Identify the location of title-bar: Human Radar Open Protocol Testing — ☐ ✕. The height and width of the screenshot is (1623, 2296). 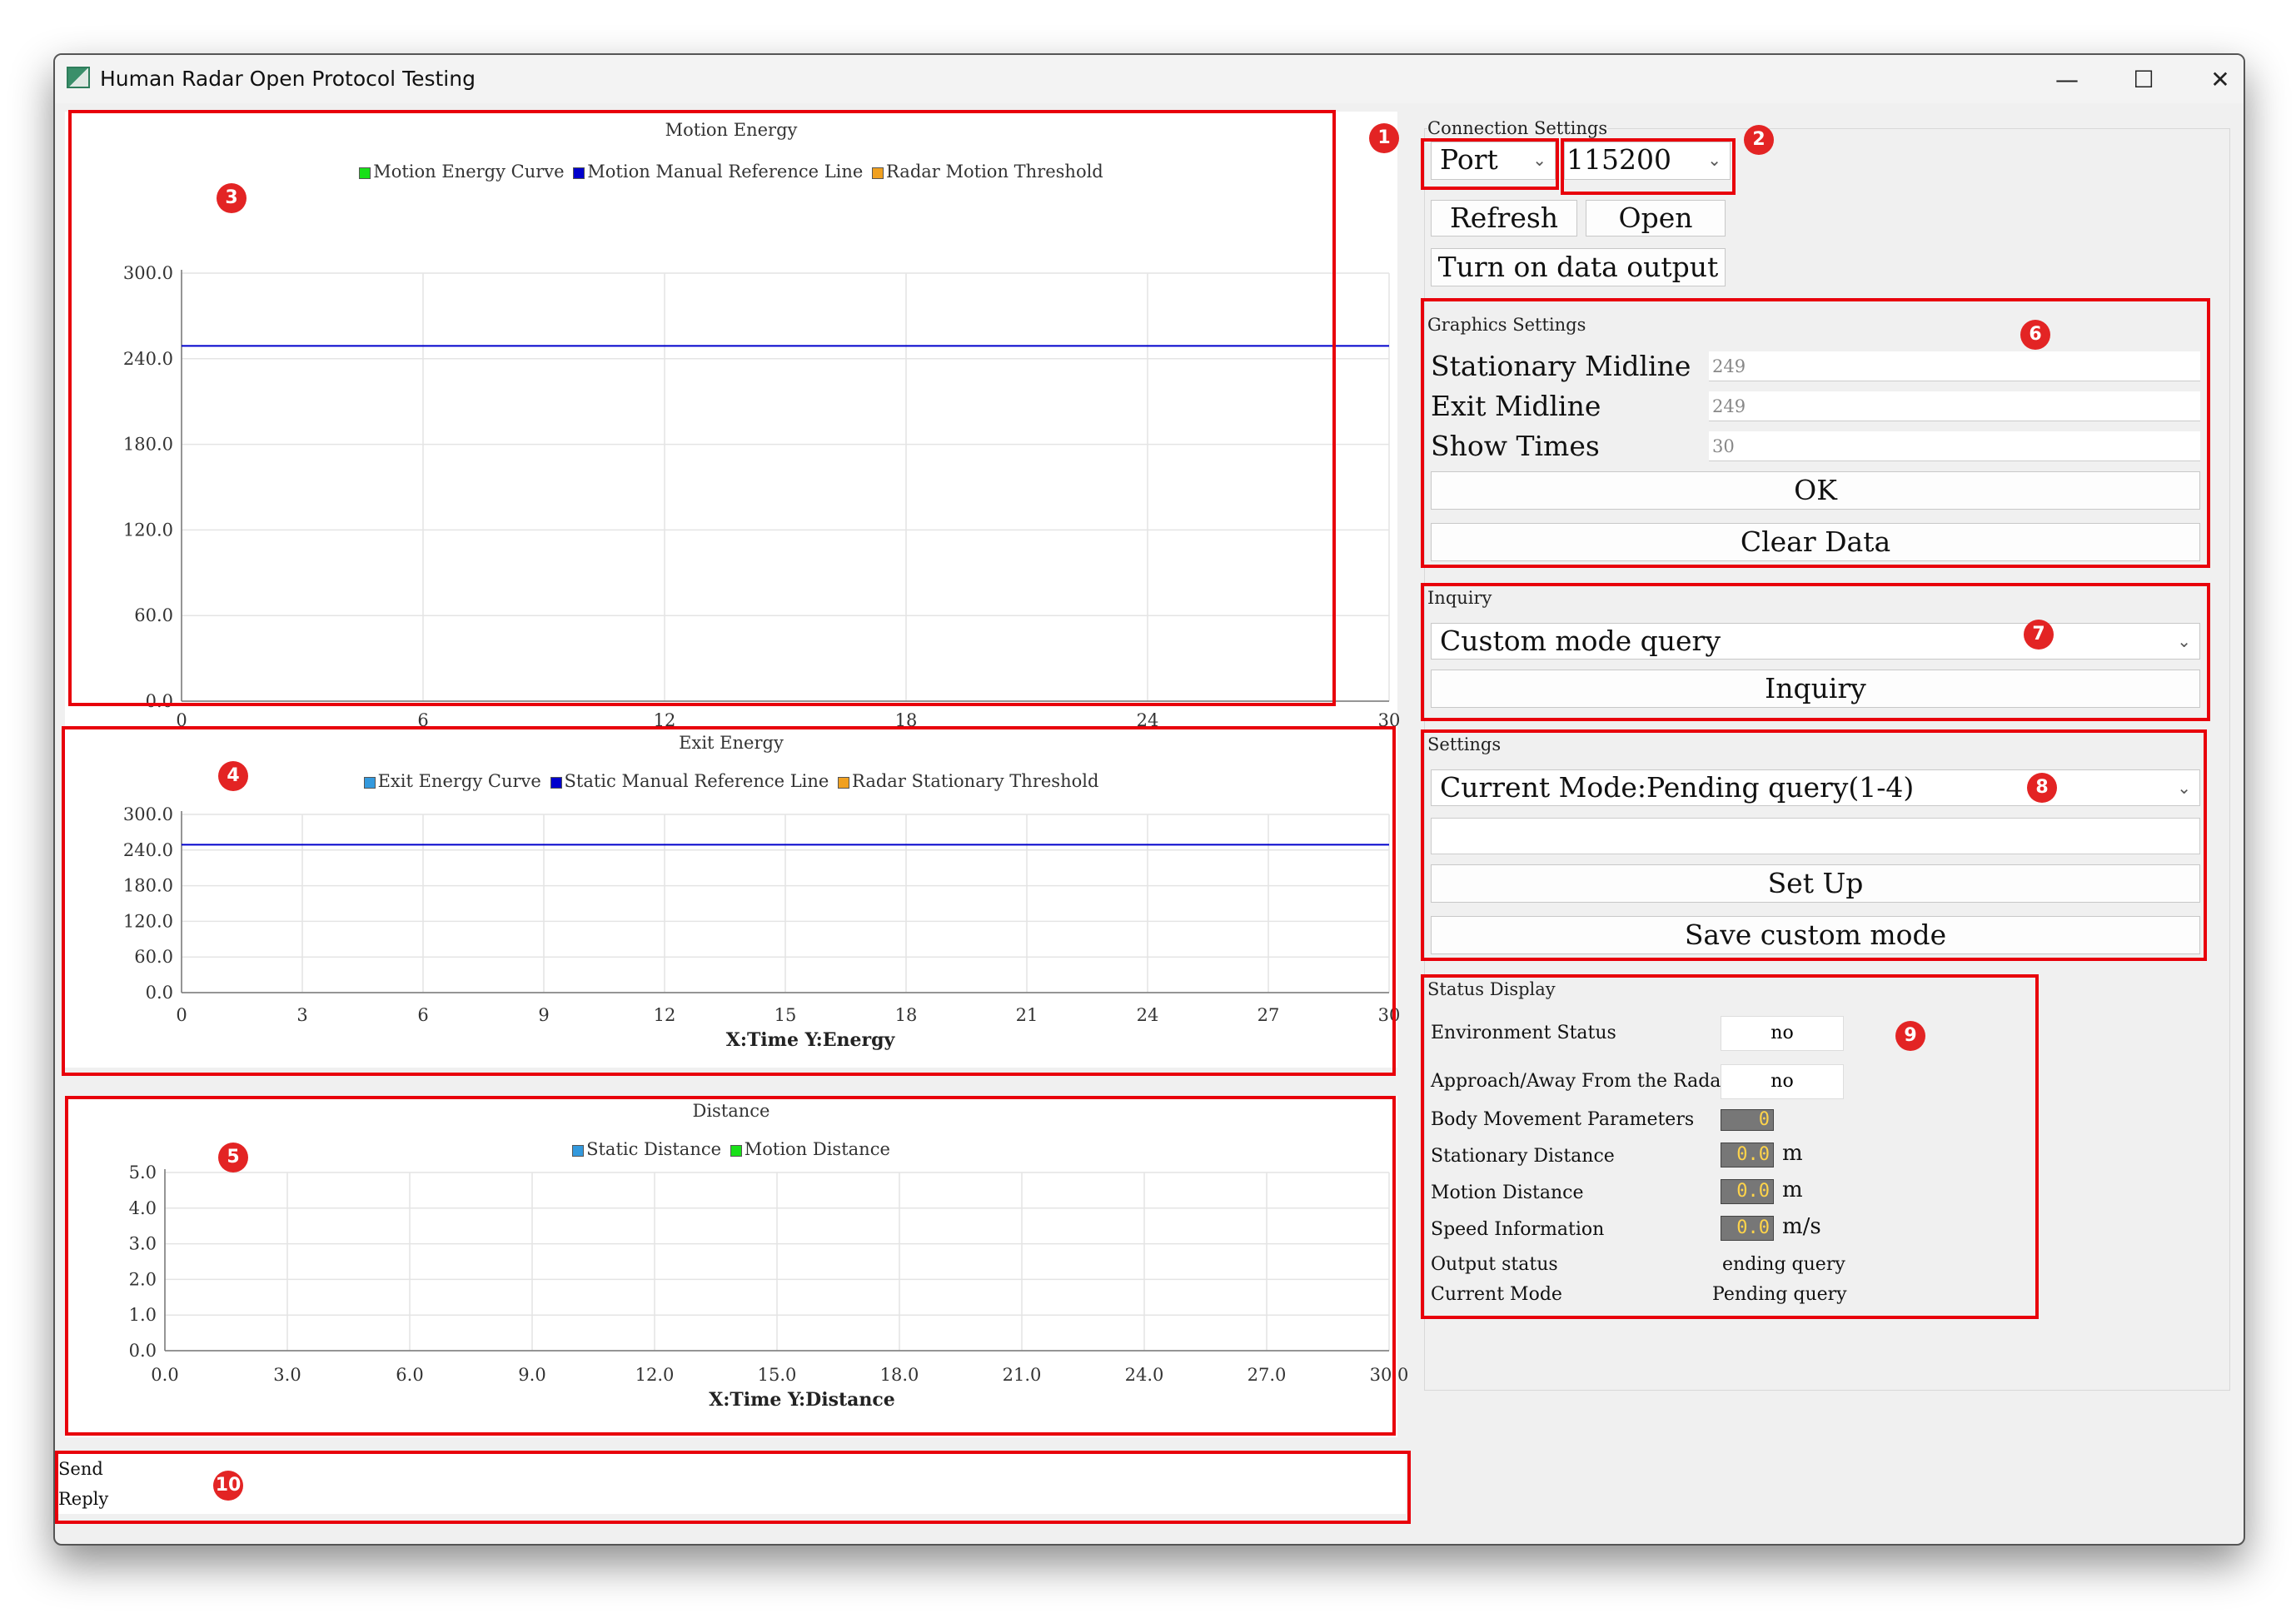
(1149, 79).